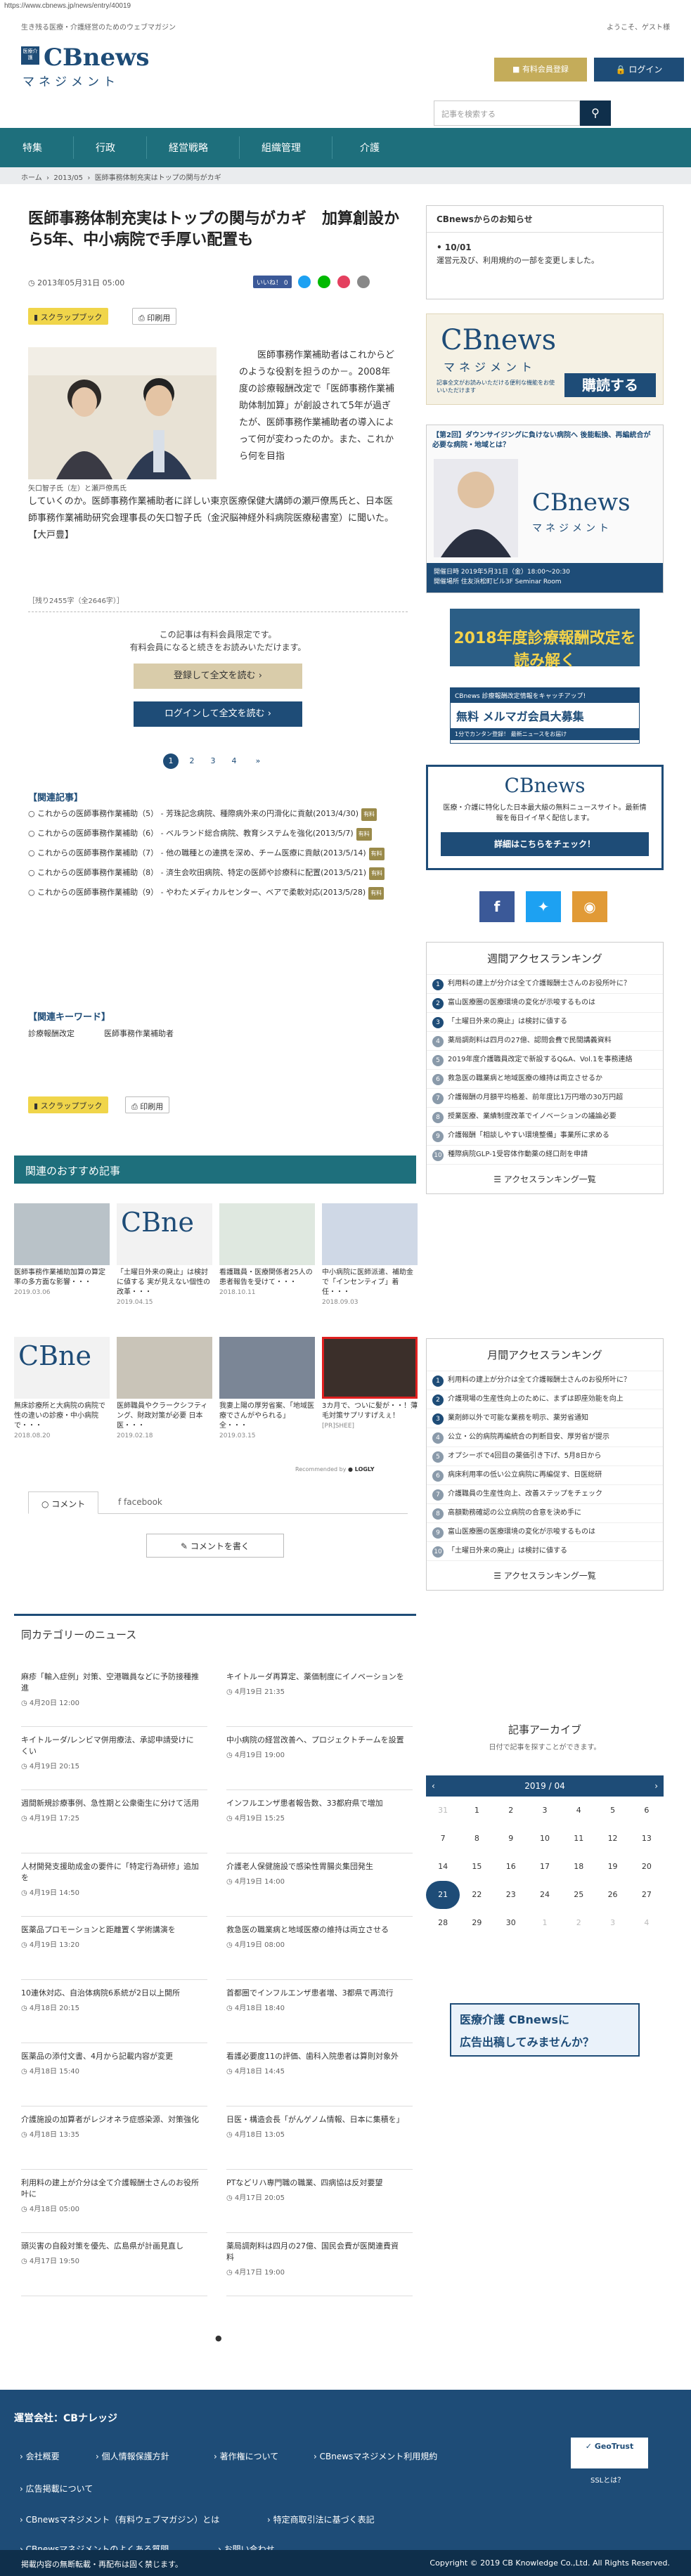 This screenshot has width=691, height=2576. What do you see at coordinates (267, 1389) in the screenshot?
I see `reco-item: 我妻上陽の厚労省案、「地域医療でさんがやられる」全・・・ 2019.03.15` at bounding box center [267, 1389].